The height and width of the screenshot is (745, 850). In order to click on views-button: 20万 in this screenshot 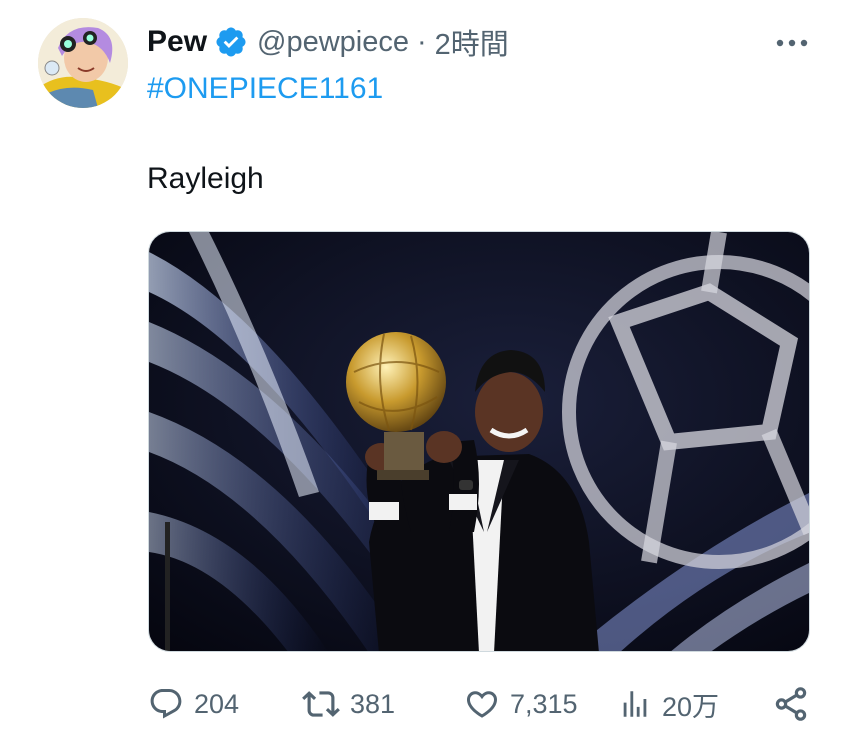, I will do `click(668, 704)`.